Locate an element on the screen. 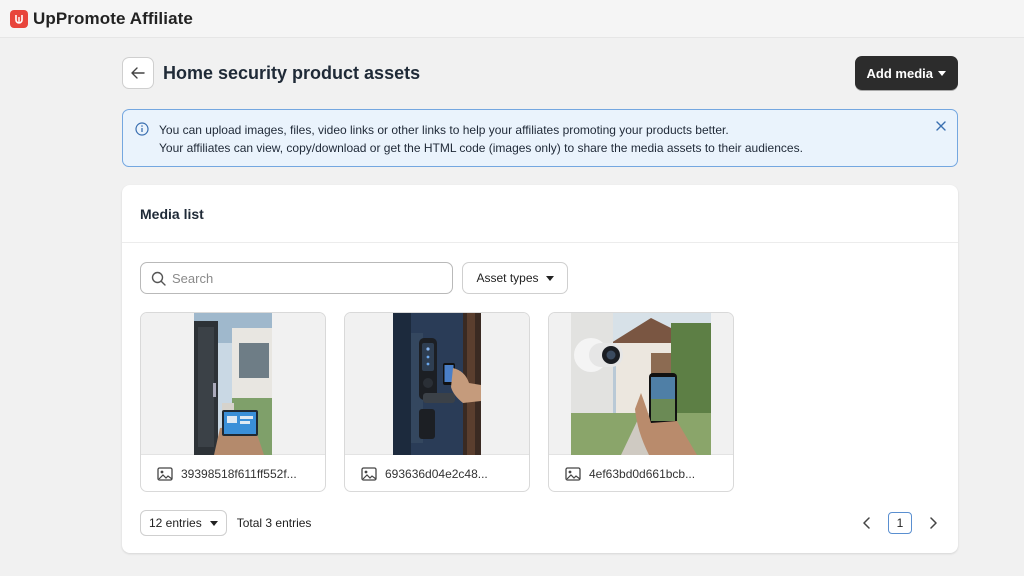 Image resolution: width=1024 pixels, height=576 pixels. prev-page-button is located at coordinates (867, 523).